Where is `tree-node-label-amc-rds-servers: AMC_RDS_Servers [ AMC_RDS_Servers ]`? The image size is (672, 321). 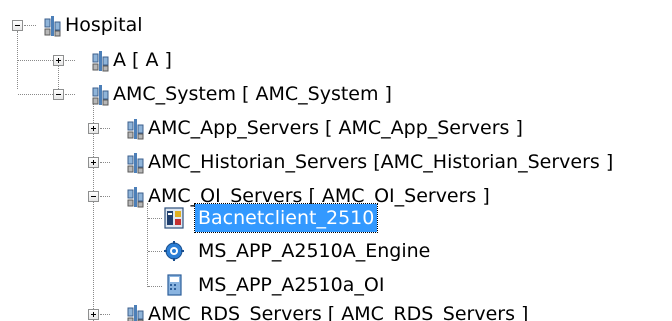 tree-node-label-amc-rds-servers: AMC_RDS_Servers [ AMC_RDS_Servers ] is located at coordinates (338, 310).